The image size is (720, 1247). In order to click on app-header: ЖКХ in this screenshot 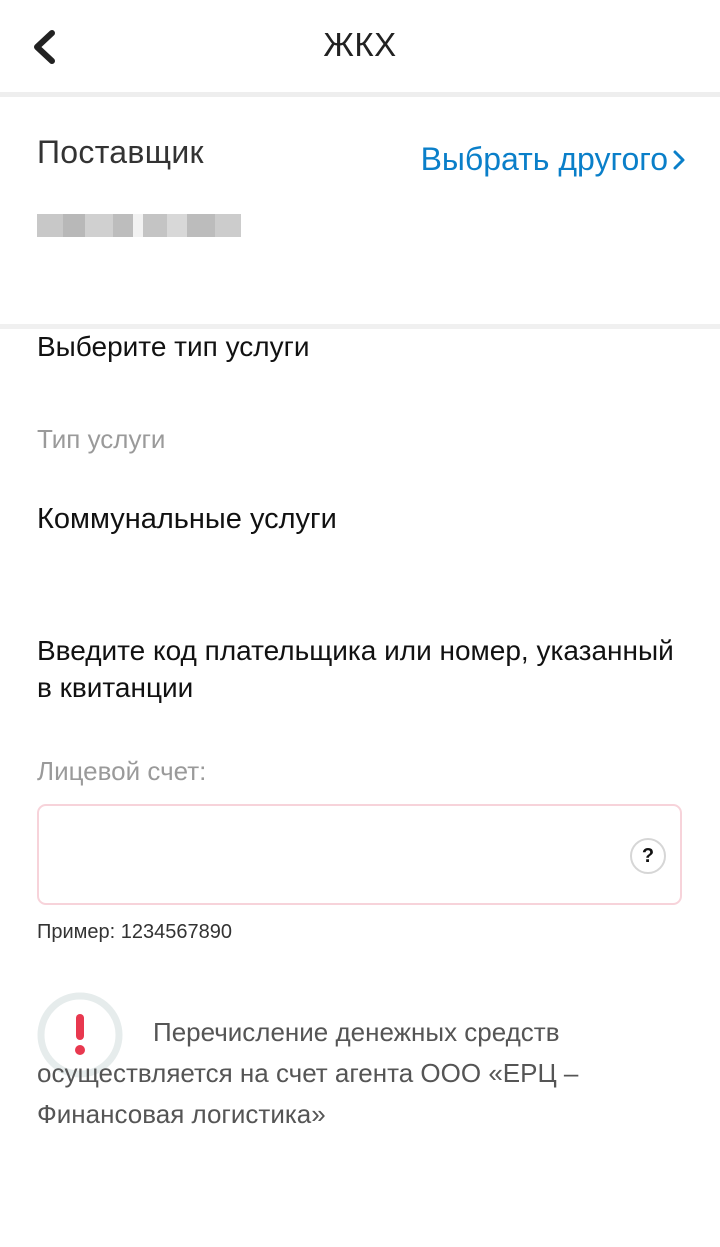, I will do `click(360, 46)`.